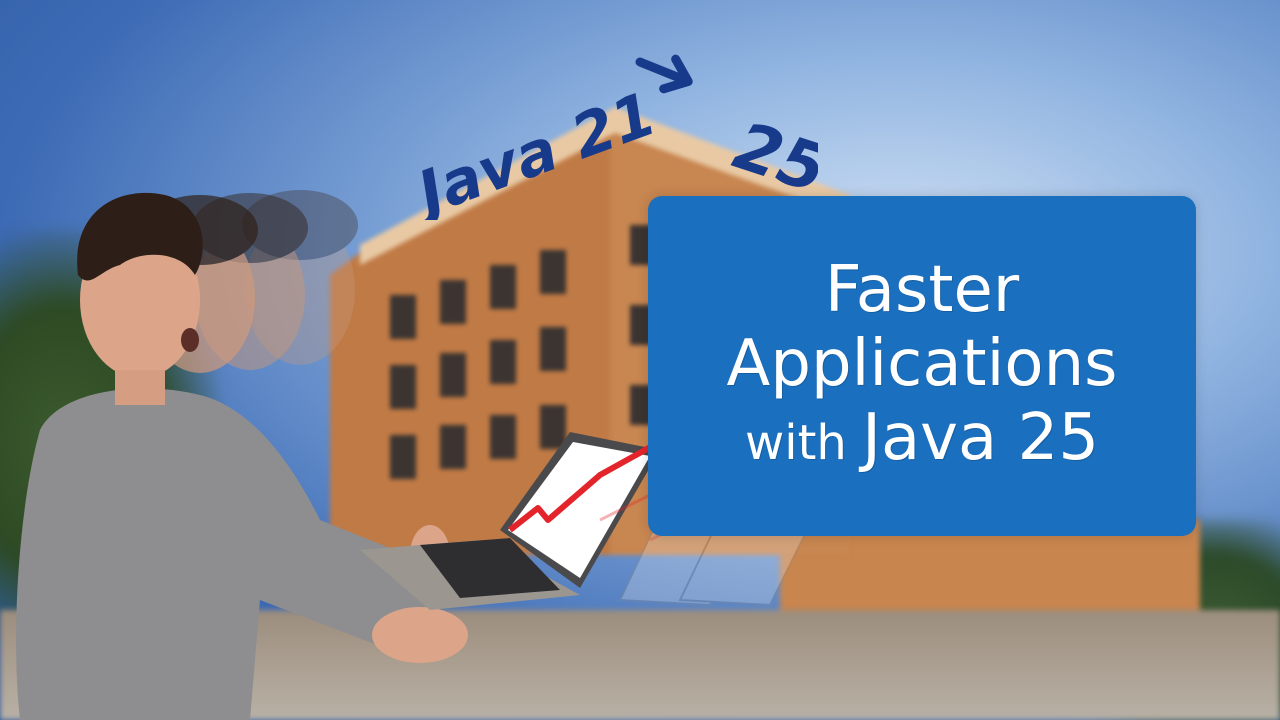  What do you see at coordinates (803, 442) in the screenshot?
I see `title-with-text: with` at bounding box center [803, 442].